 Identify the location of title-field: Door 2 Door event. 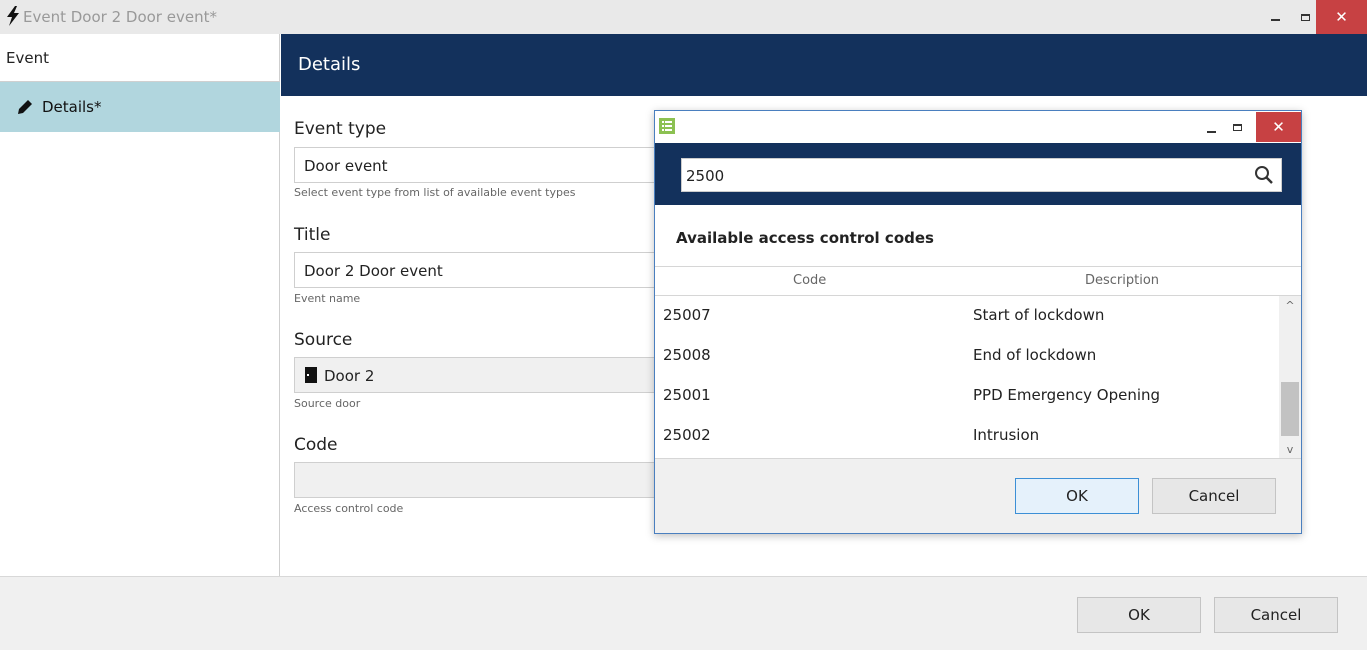
(484, 270).